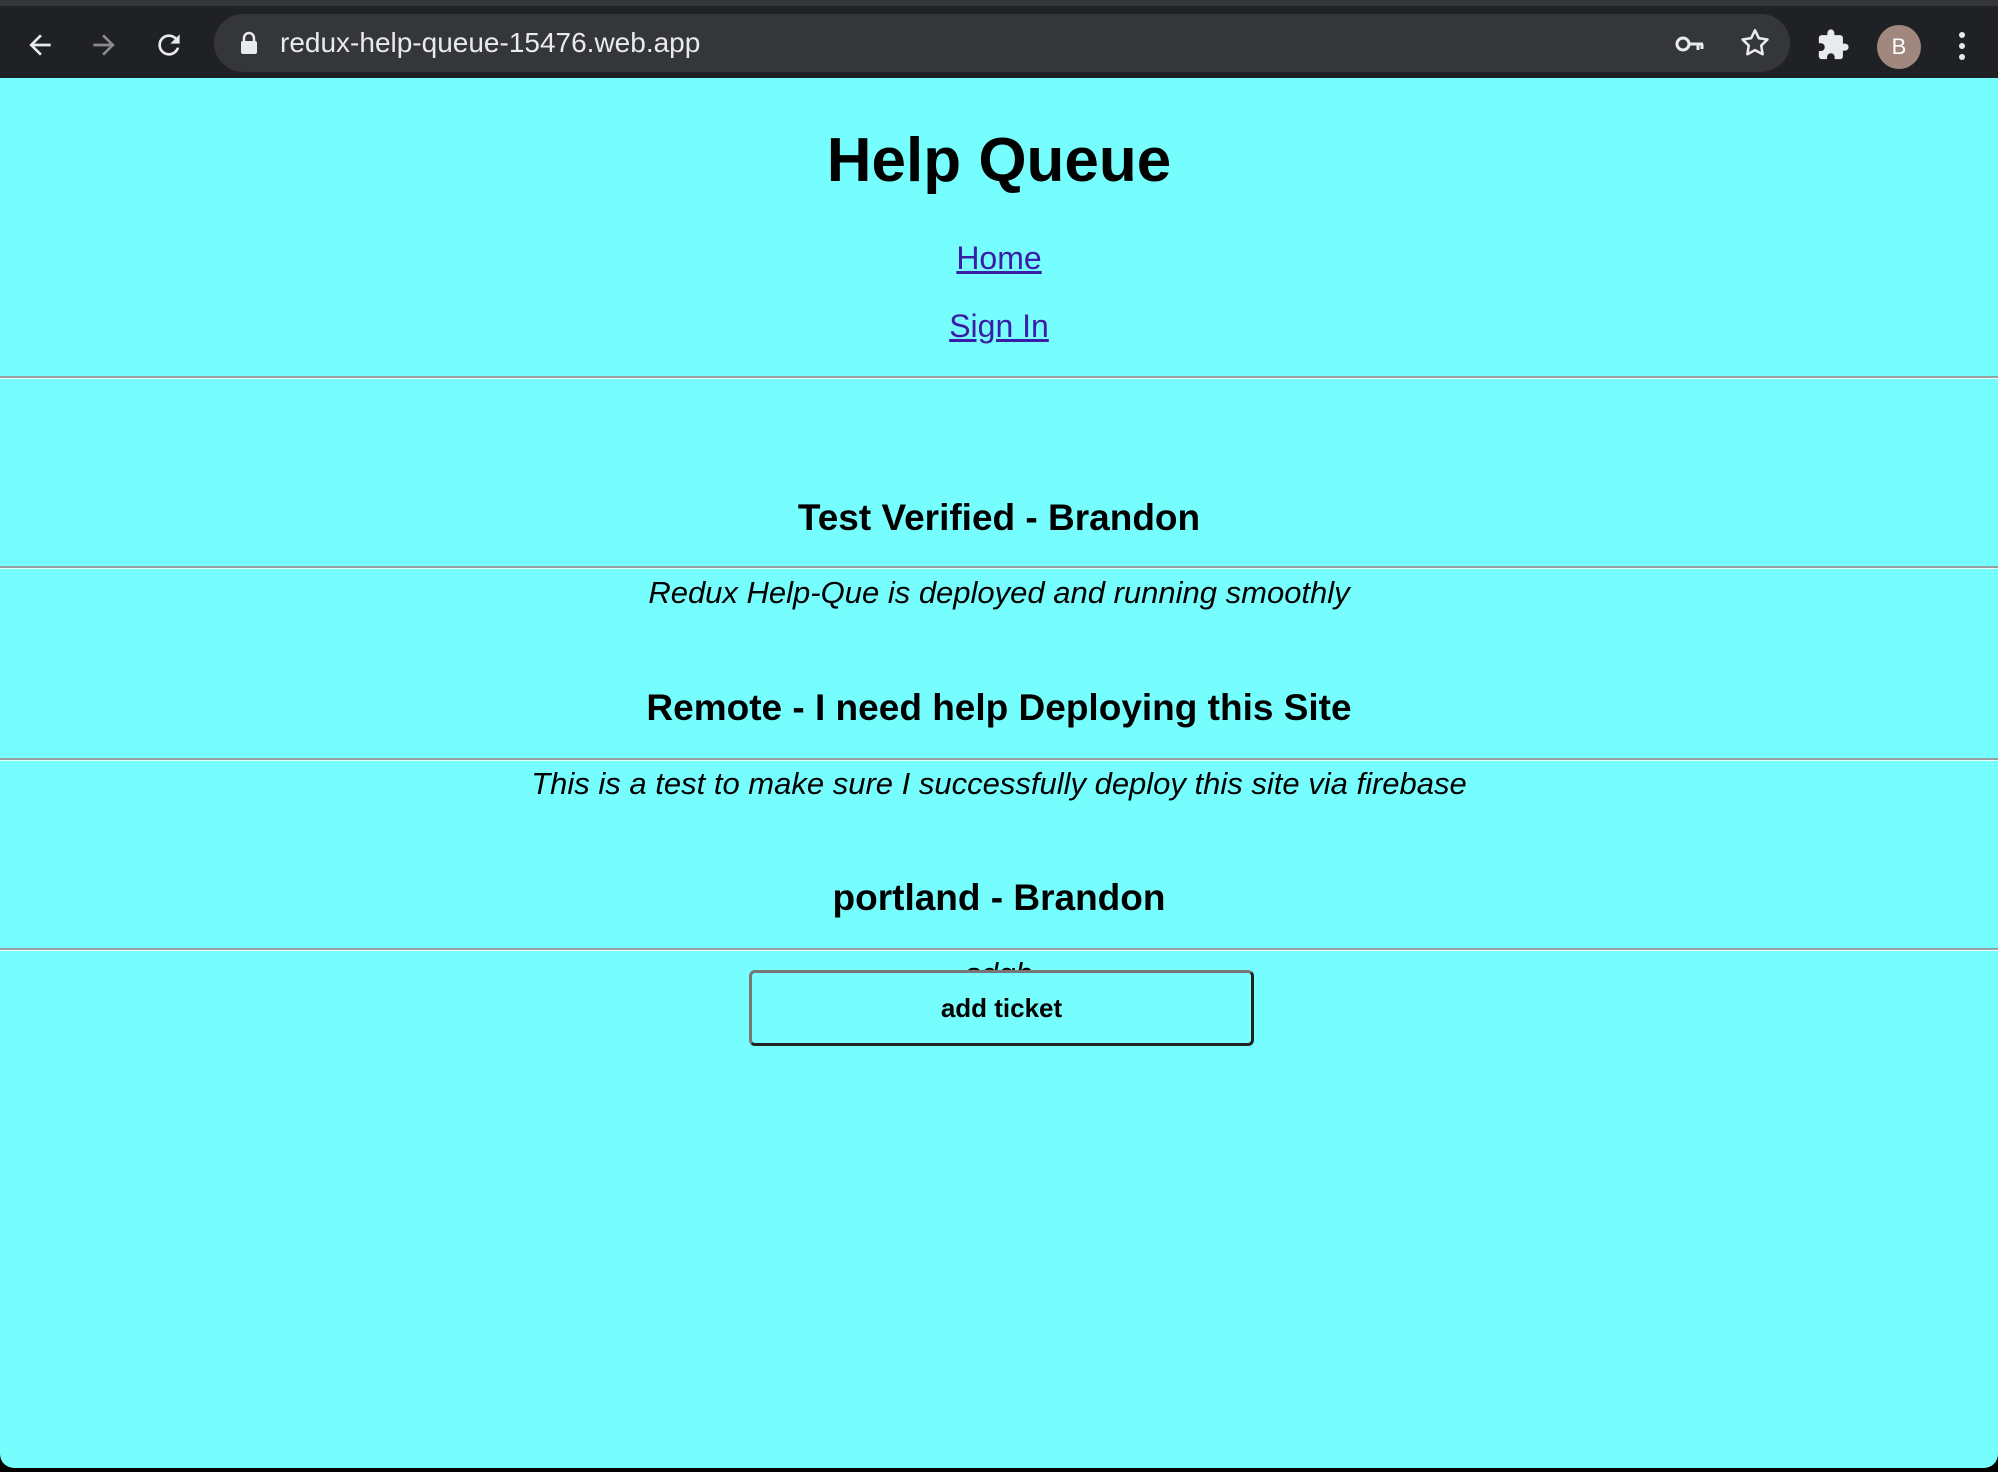 This screenshot has width=1998, height=1472. I want to click on avatar-letter: B, so click(1899, 46).